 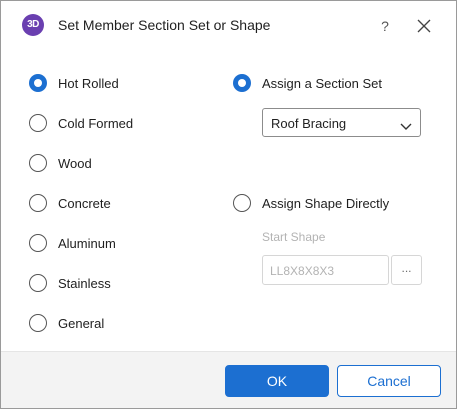 What do you see at coordinates (309, 123) in the screenshot?
I see `section-set-selected-value: Roof Bracing` at bounding box center [309, 123].